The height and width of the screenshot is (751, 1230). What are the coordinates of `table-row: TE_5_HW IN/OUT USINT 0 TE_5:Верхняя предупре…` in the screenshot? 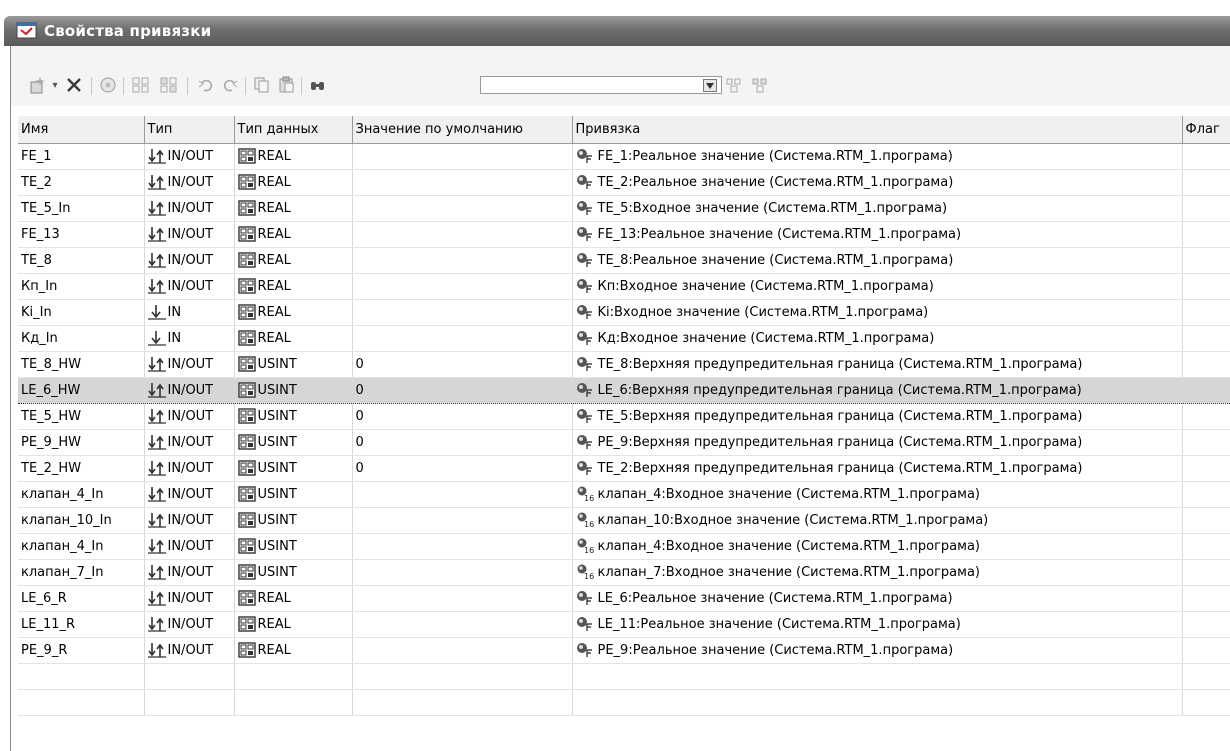 It's located at (624, 416).